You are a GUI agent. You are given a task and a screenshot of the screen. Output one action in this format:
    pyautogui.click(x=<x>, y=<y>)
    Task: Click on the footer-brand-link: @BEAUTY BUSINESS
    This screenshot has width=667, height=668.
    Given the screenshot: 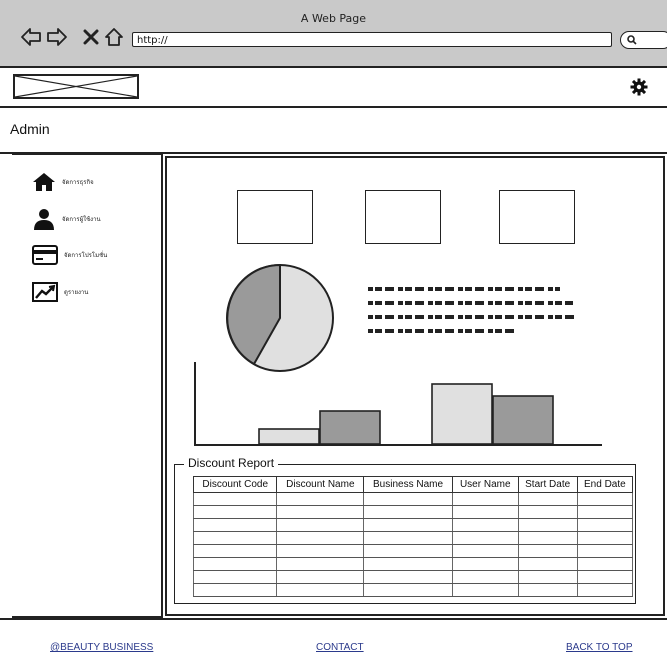 What is the action you would take?
    pyautogui.click(x=101, y=647)
    